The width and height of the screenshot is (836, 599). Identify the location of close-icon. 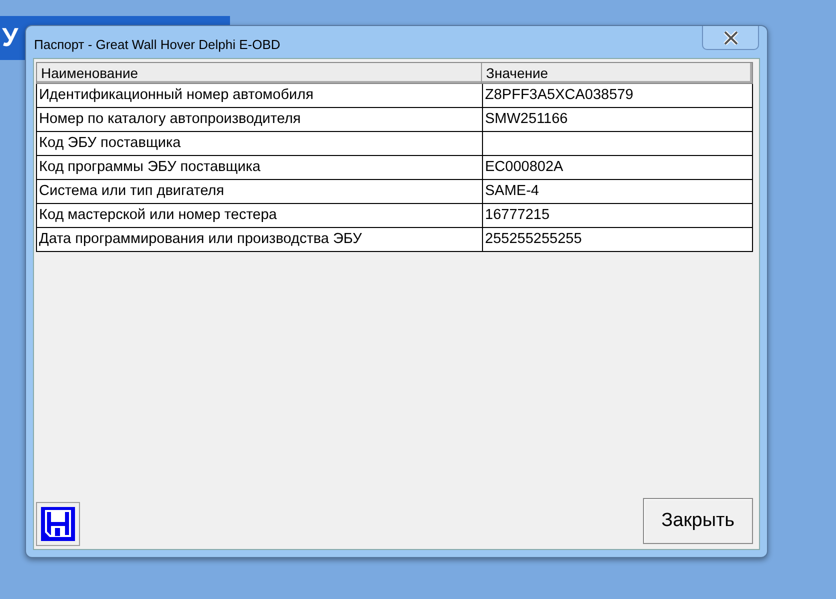
(730, 37).